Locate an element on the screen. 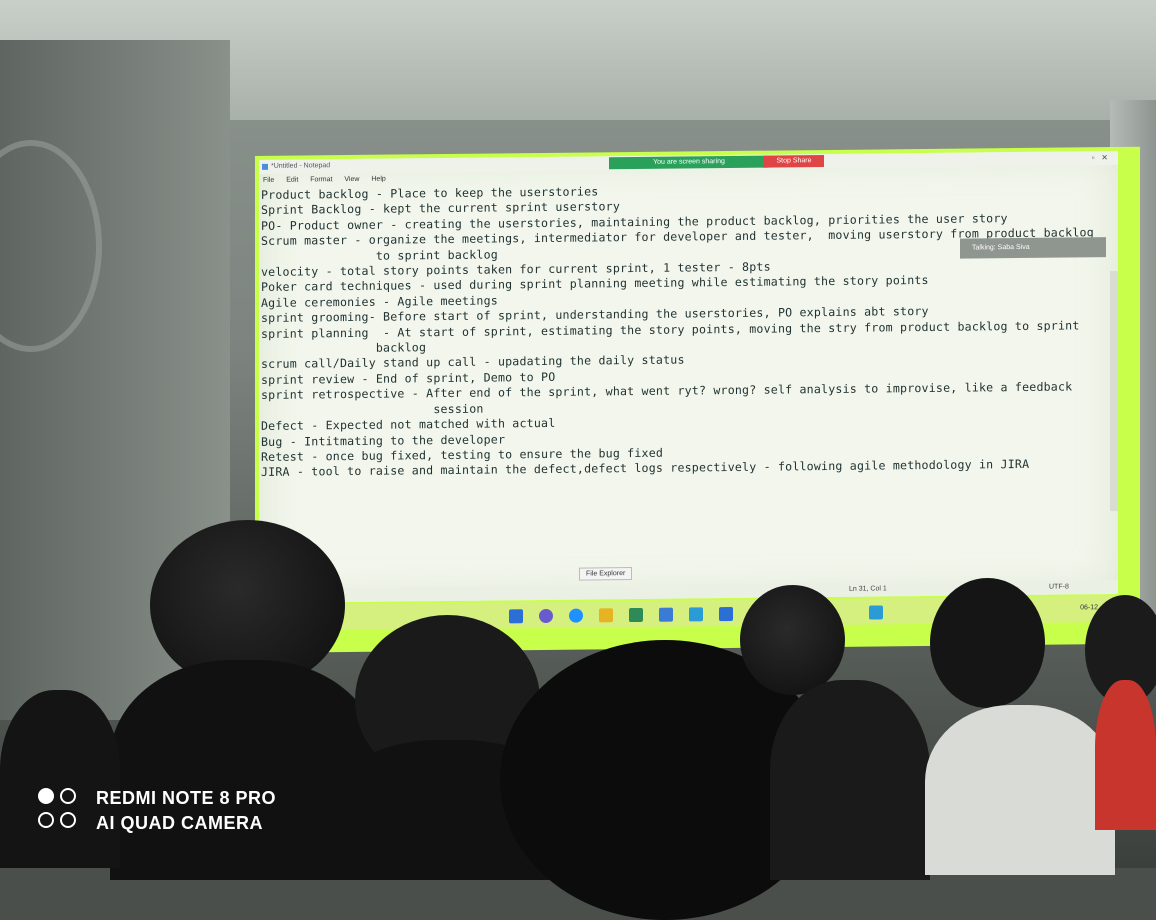 This screenshot has height=920, width=1156. camera-logo-icon is located at coordinates (59, 810).